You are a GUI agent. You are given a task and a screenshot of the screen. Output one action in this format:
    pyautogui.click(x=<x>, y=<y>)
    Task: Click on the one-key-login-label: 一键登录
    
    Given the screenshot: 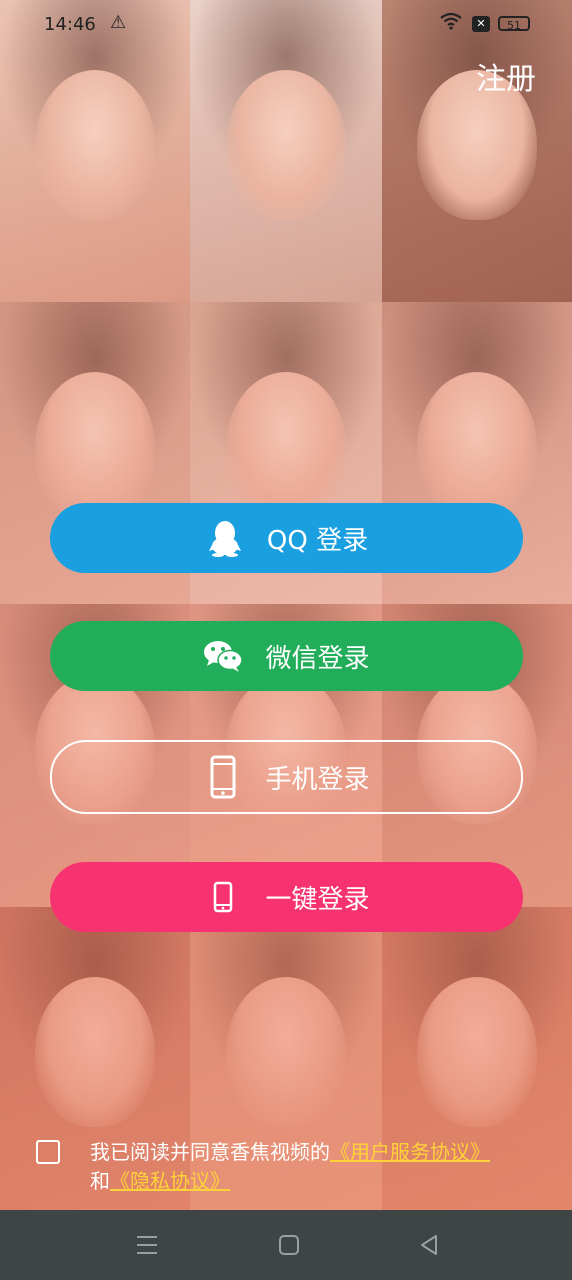 What is the action you would take?
    pyautogui.click(x=317, y=899)
    